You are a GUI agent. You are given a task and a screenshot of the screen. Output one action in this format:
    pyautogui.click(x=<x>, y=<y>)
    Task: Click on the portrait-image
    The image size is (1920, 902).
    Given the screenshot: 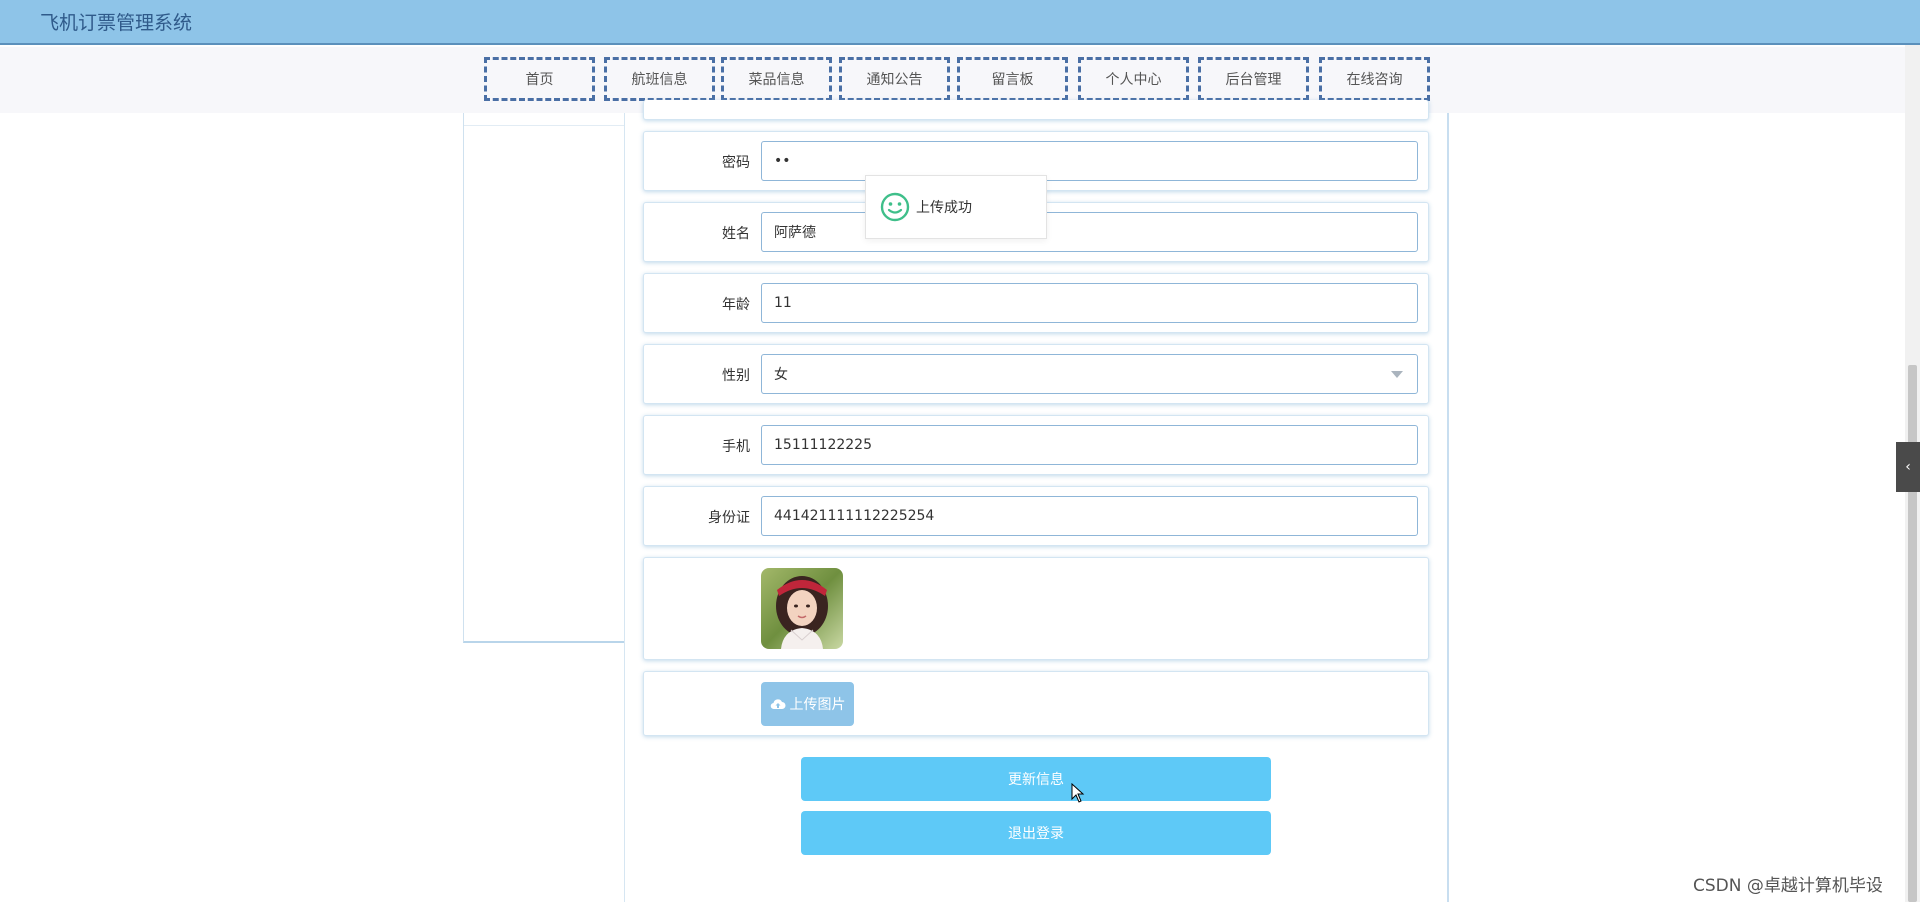 What is the action you would take?
    pyautogui.click(x=802, y=608)
    